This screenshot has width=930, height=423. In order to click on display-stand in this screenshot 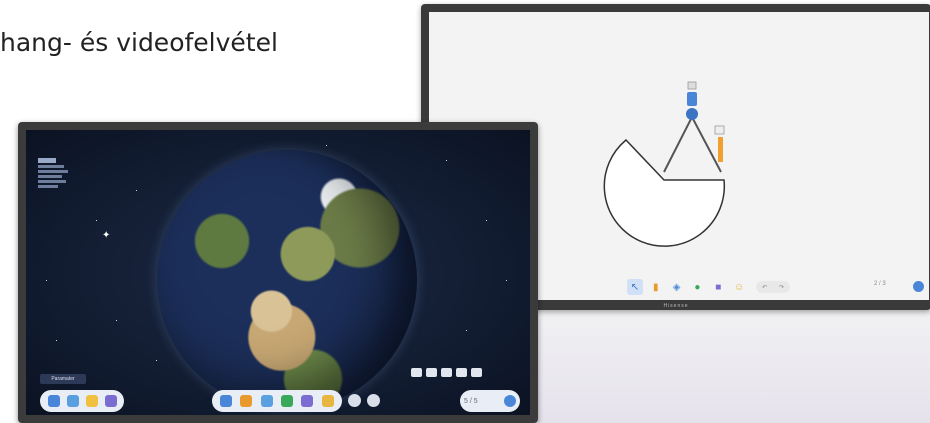, I will do `click(734, 366)`.